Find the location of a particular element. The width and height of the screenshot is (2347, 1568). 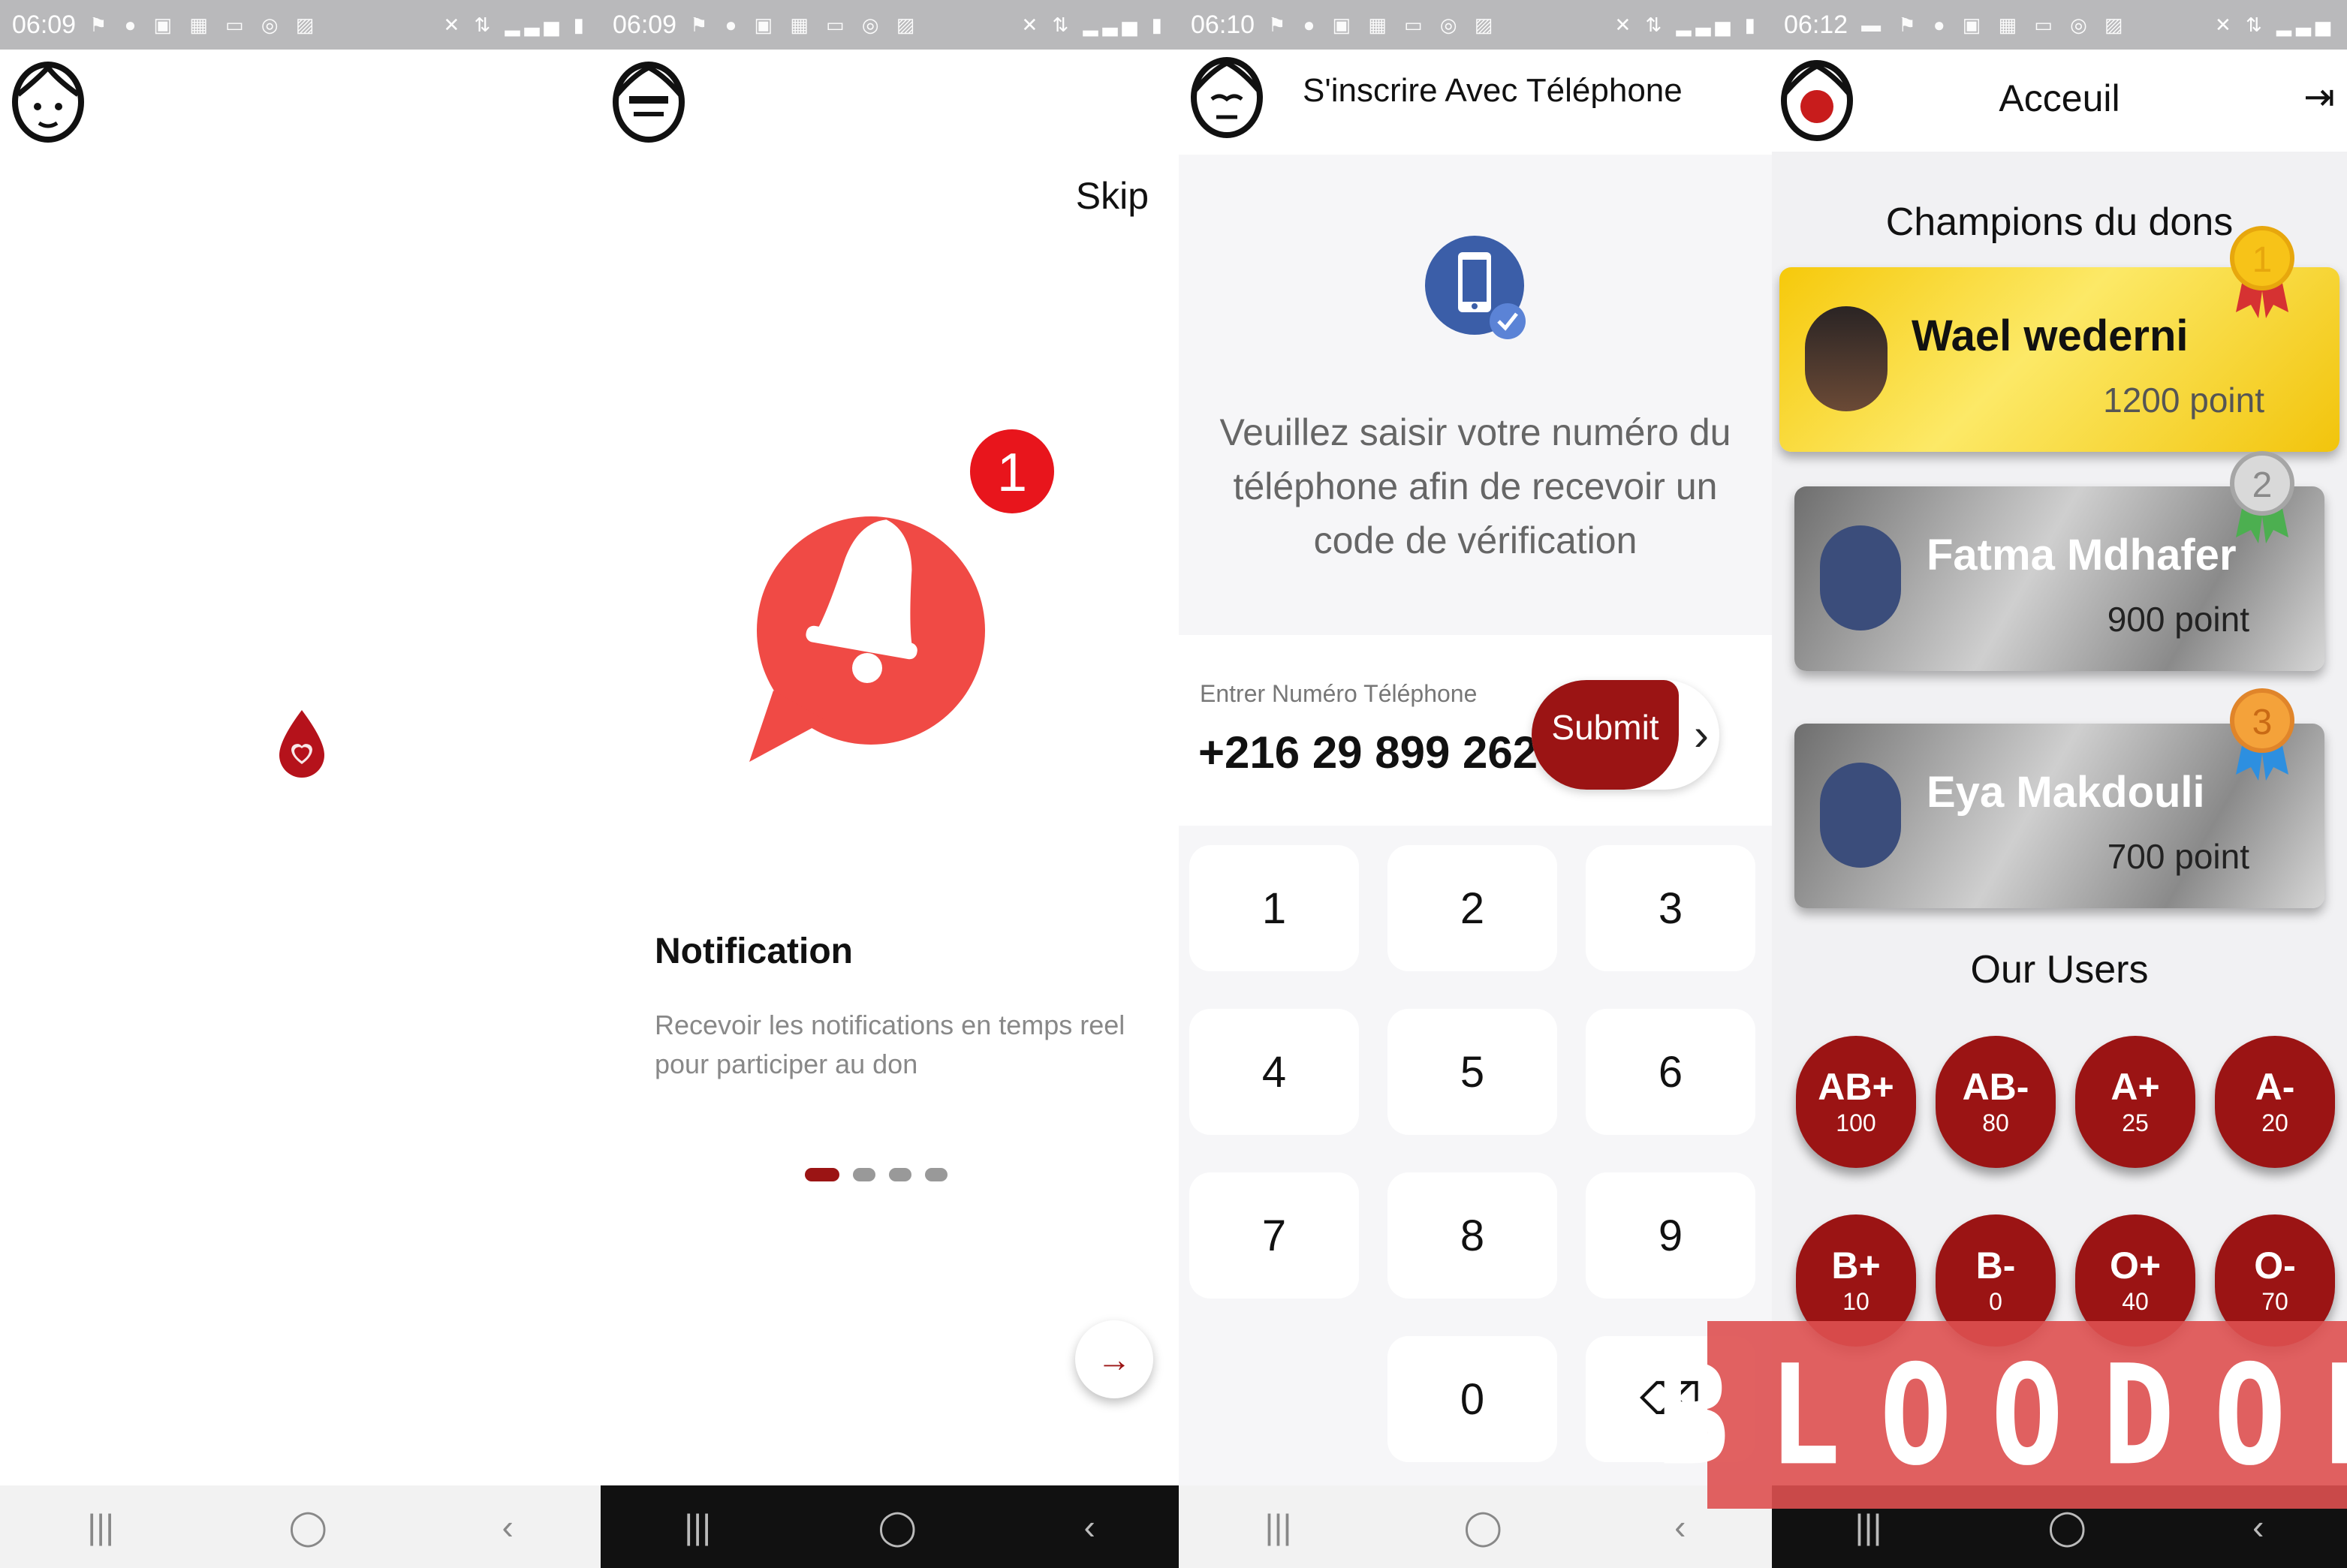

system-icons: ✕ ⇅ ▂▃▅ is located at coordinates (2274, 24).